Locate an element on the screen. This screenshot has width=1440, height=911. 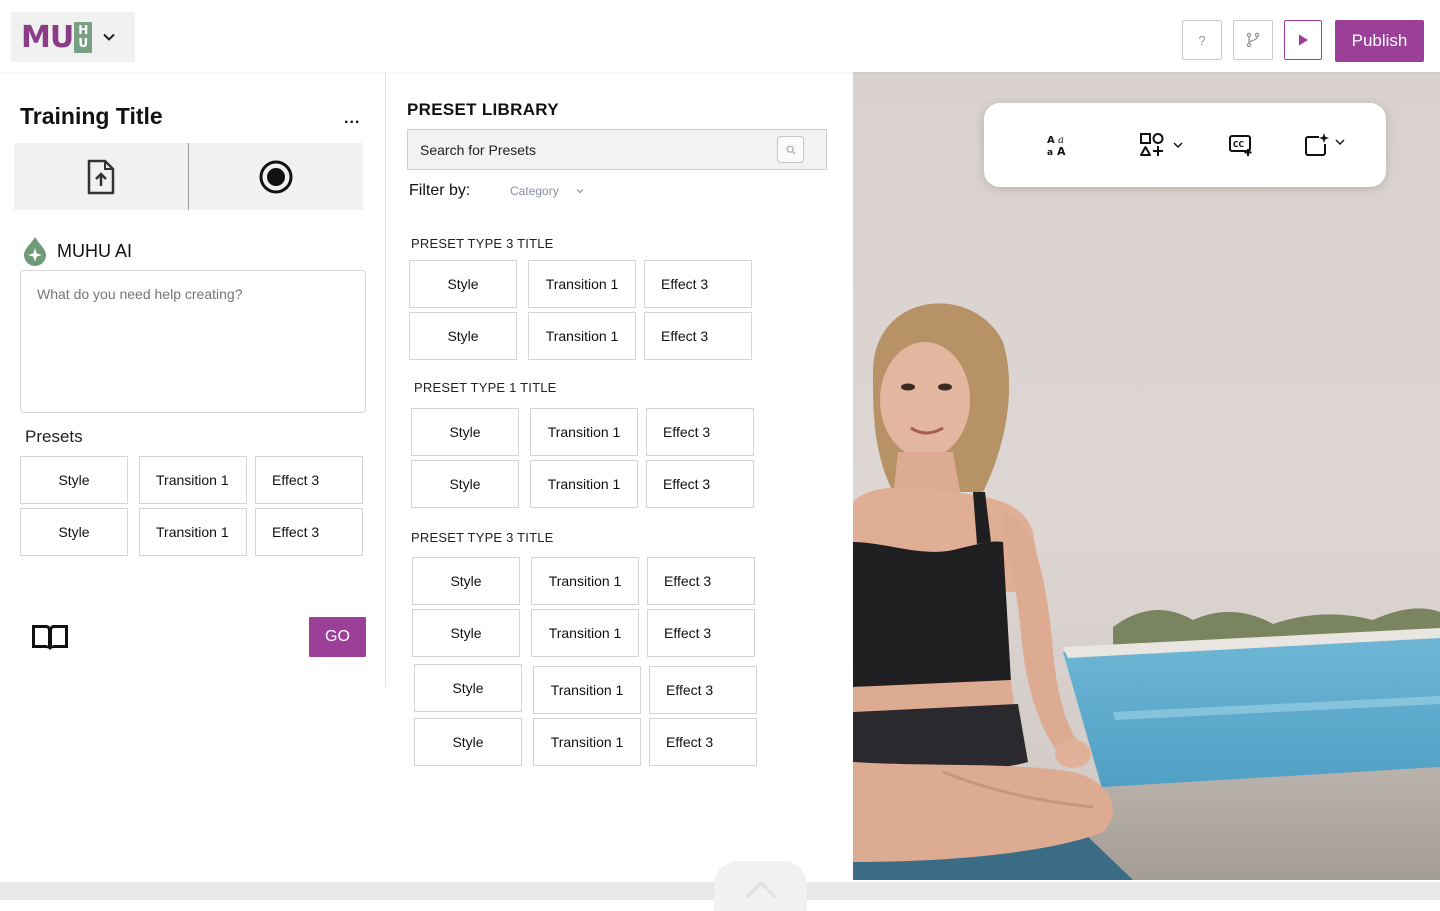
record-icon is located at coordinates (276, 176).